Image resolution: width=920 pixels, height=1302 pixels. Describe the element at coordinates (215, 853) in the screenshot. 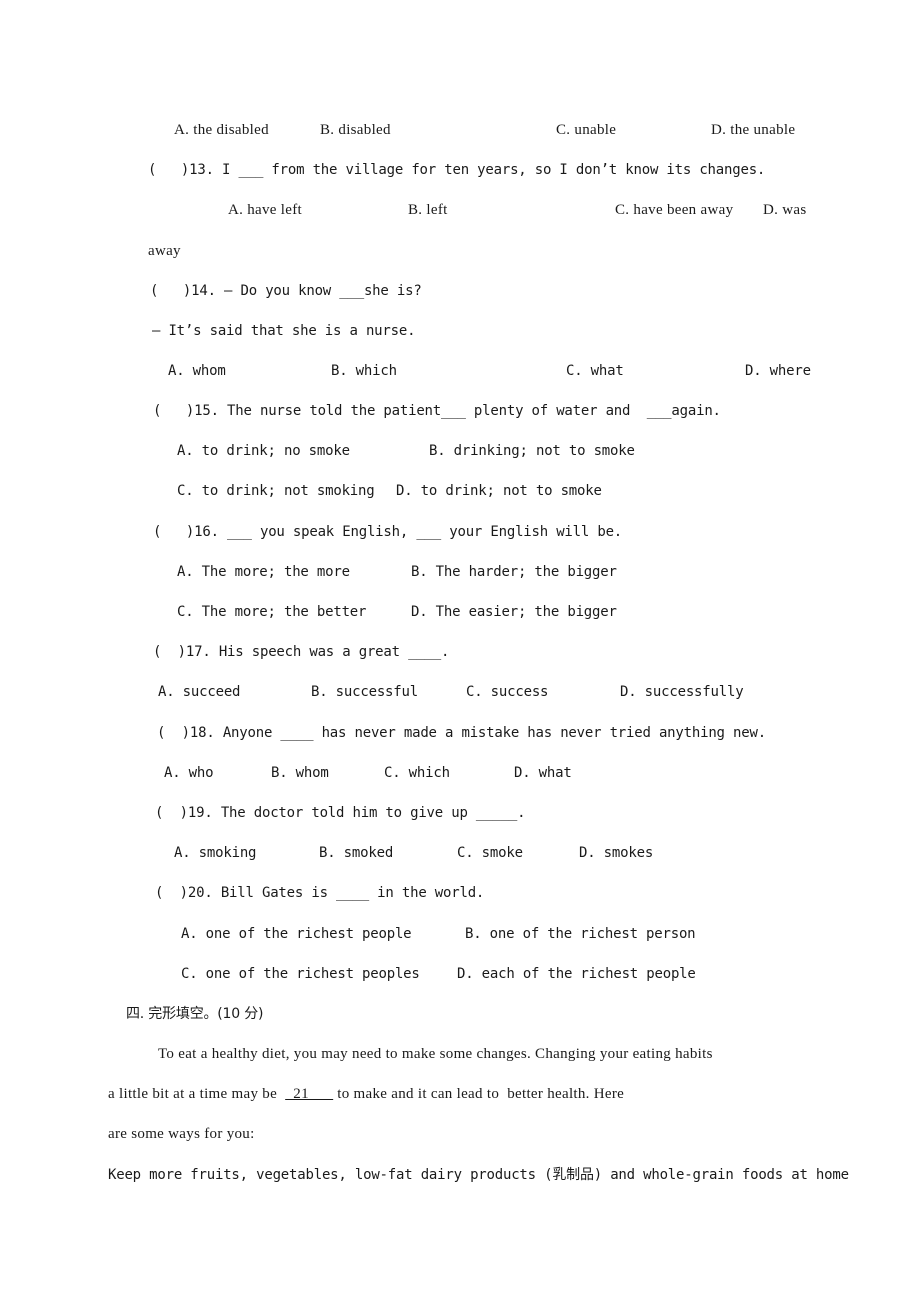

I see `q19-option-a: A. smoking` at that location.